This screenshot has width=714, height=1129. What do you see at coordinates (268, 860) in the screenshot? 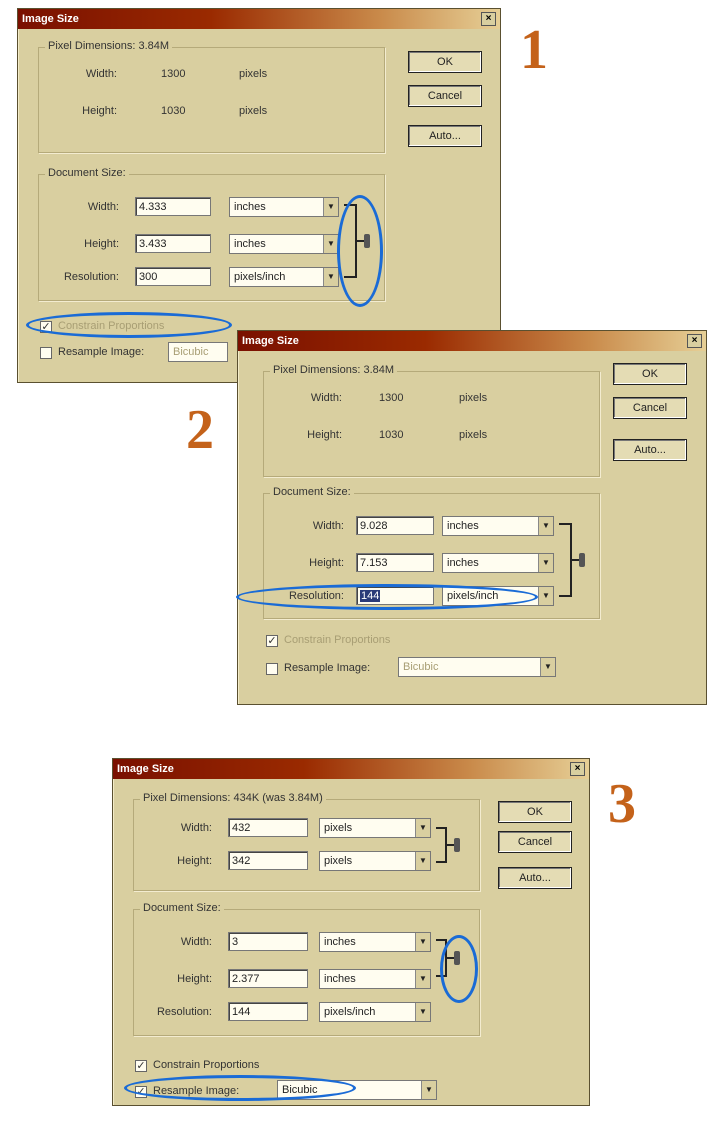
I see `pixel-height-input: 342` at bounding box center [268, 860].